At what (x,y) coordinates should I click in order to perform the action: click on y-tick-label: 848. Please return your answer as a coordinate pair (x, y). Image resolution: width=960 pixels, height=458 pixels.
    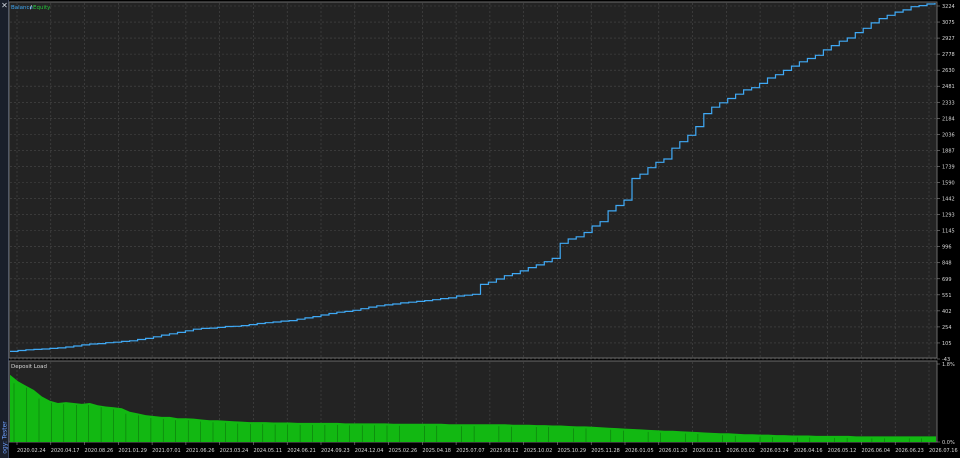
    Looking at the image, I should click on (947, 264).